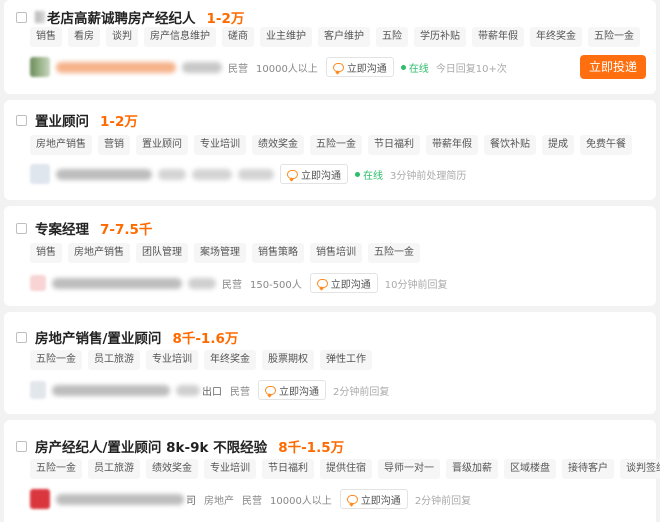 The width and height of the screenshot is (660, 522). I want to click on company-info: 司 房地产 民营 10000人以上 立即沟通 2分钟前回复, so click(250, 499).